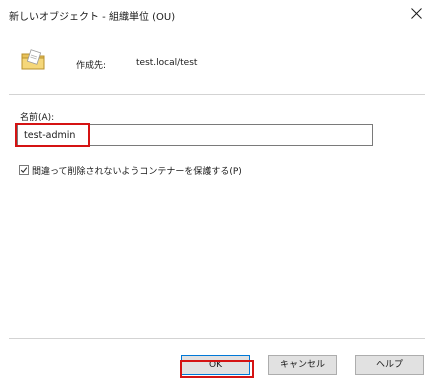 This screenshot has height=386, width=435. I want to click on annotation-highlight-name, so click(52, 135).